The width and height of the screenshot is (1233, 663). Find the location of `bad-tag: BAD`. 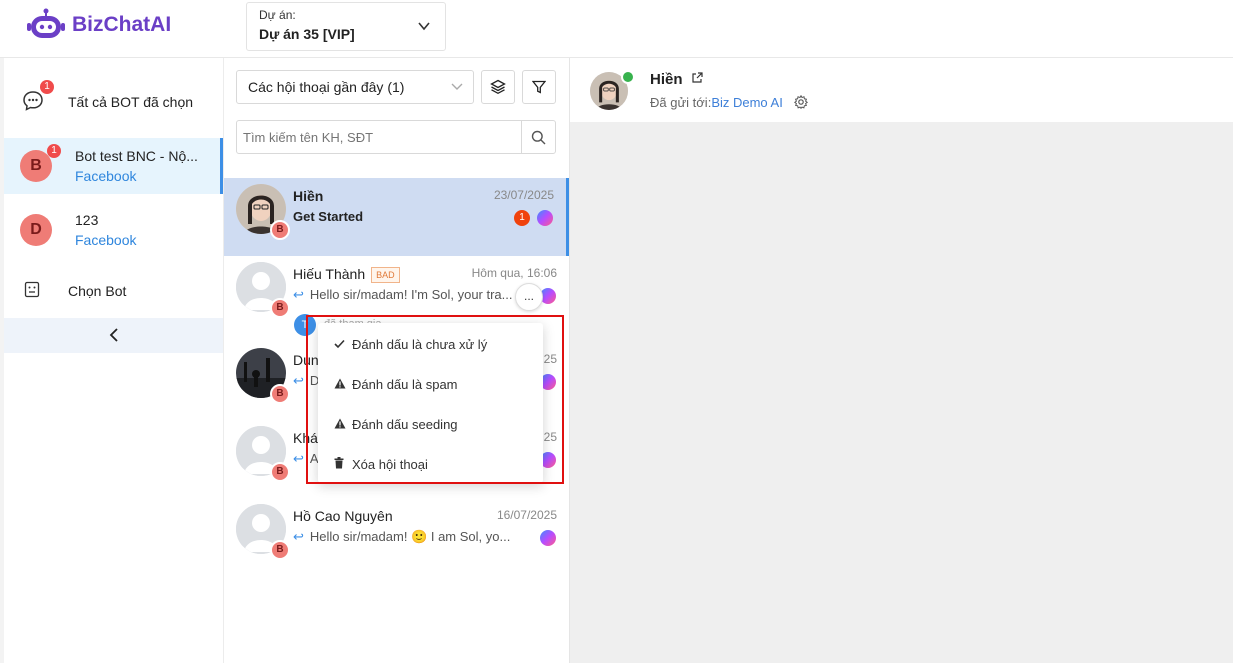

bad-tag: BAD is located at coordinates (385, 275).